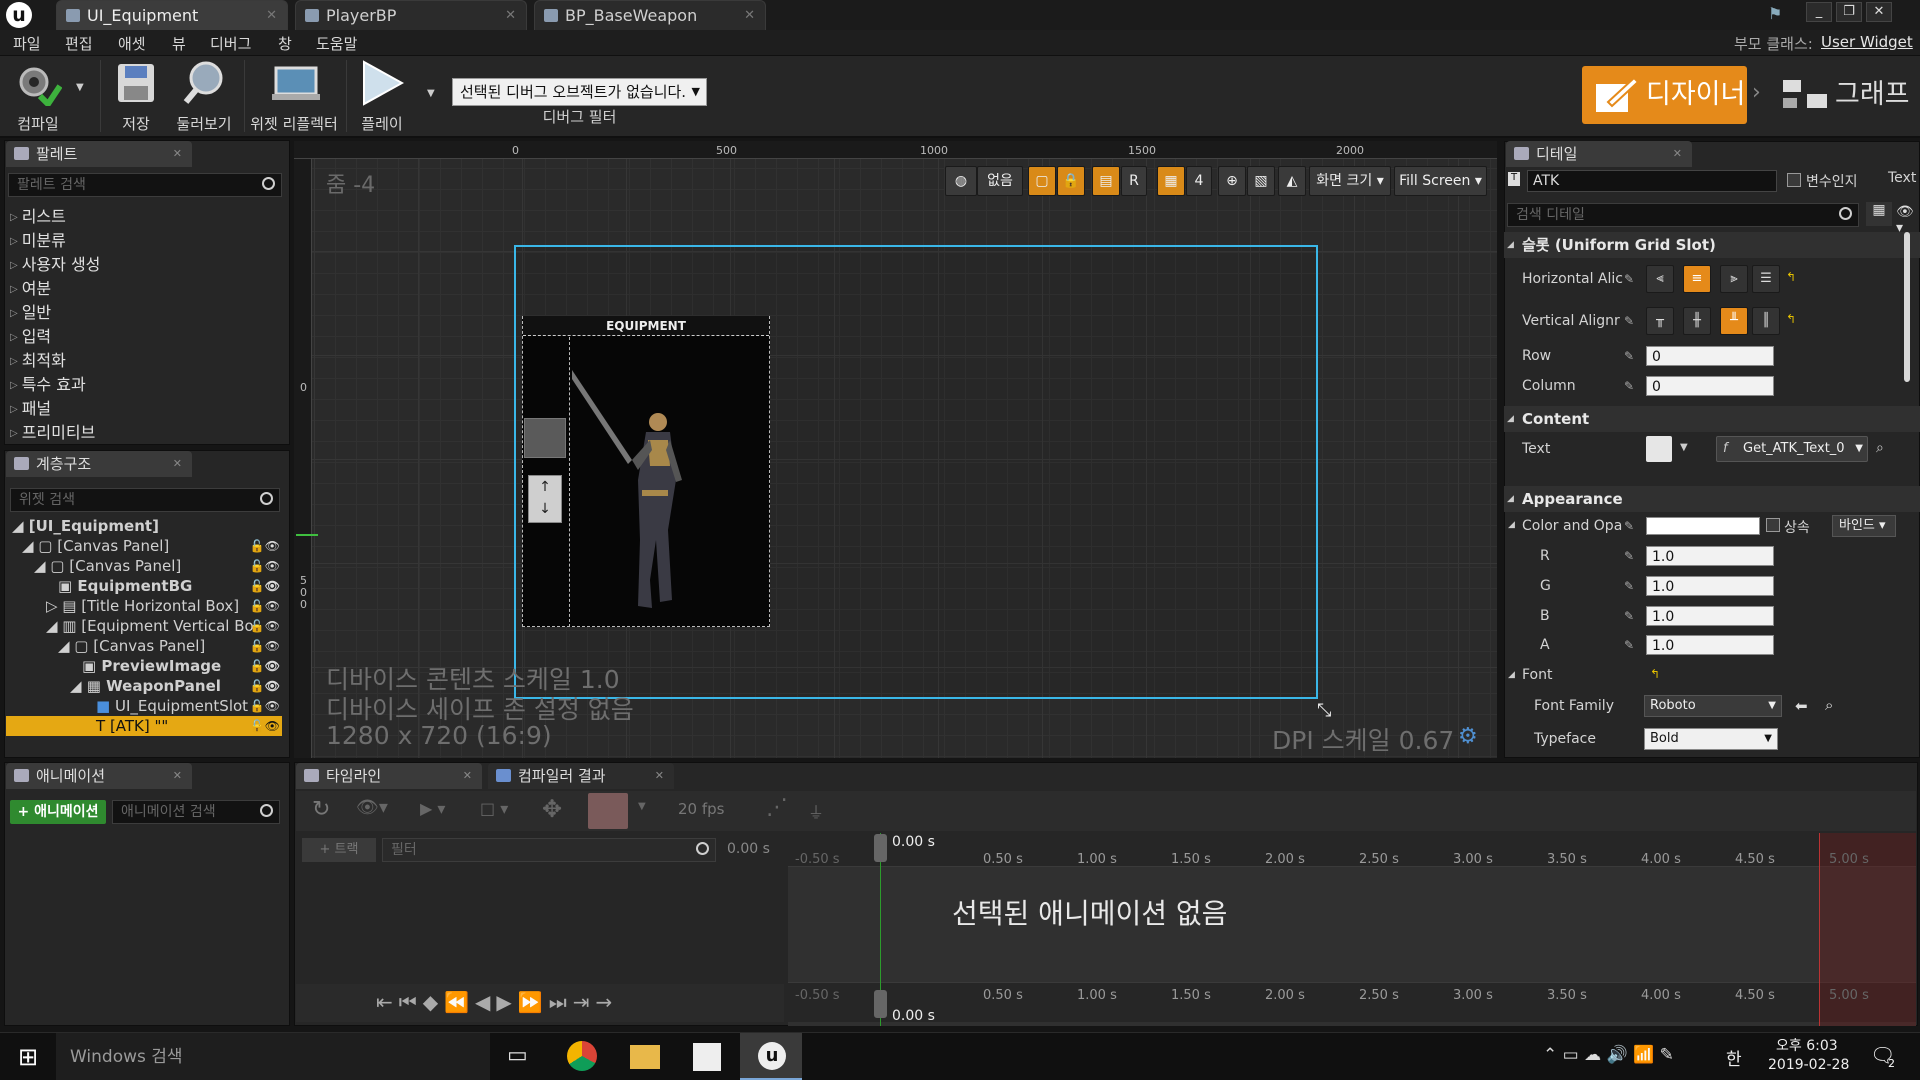 This screenshot has width=1920, height=1080. I want to click on zoom-fit-icon: ⊕, so click(1232, 181).